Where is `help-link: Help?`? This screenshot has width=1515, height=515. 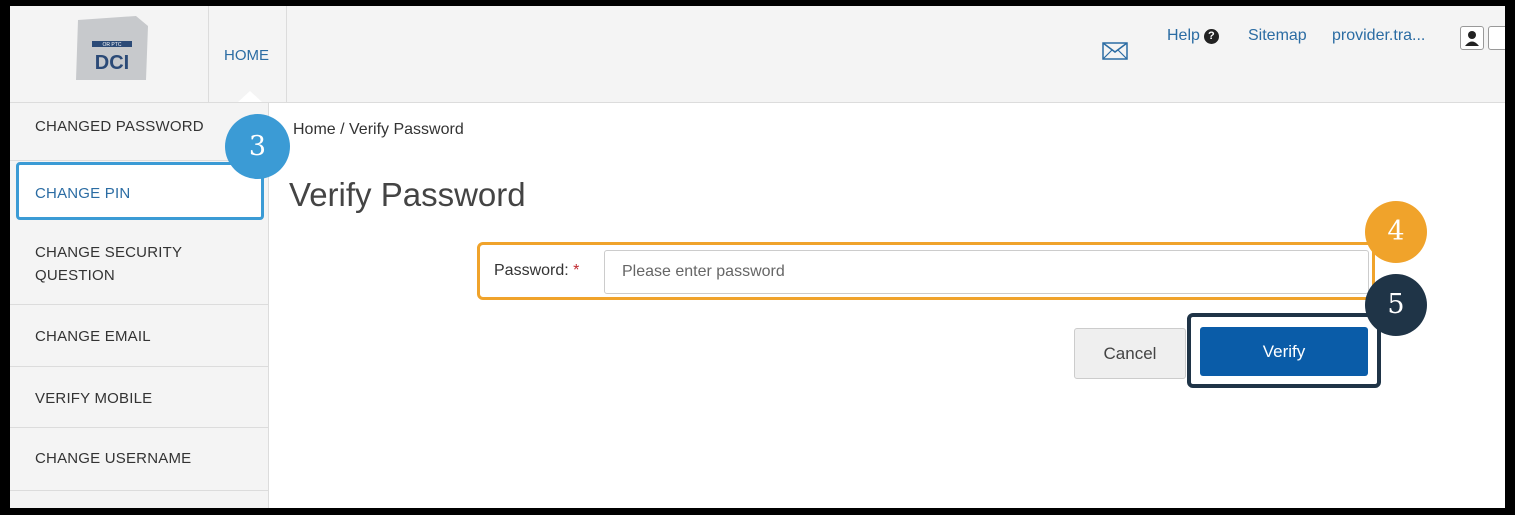 help-link: Help? is located at coordinates (1193, 36).